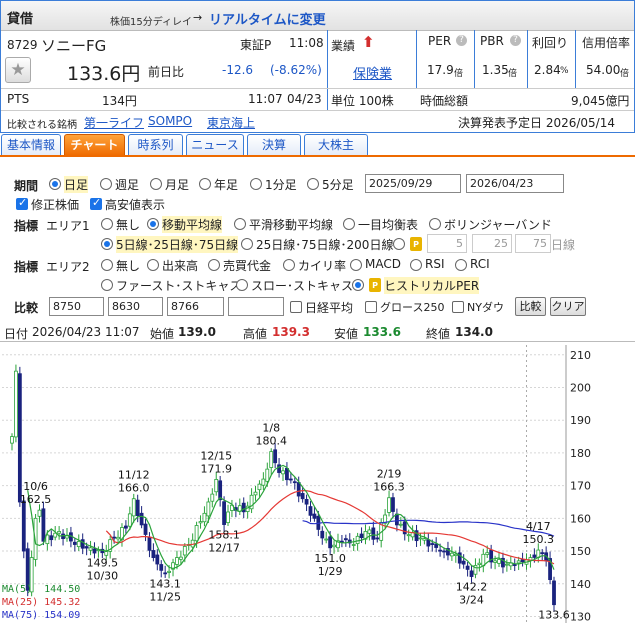  Describe the element at coordinates (247, 244) in the screenshot. I see `ma-25-75-200-radio` at that location.